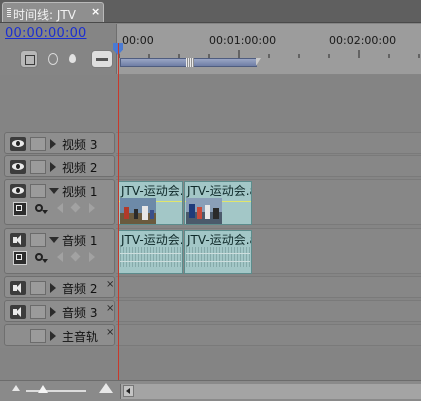  I want to click on zoom-slider-track, so click(56, 391).